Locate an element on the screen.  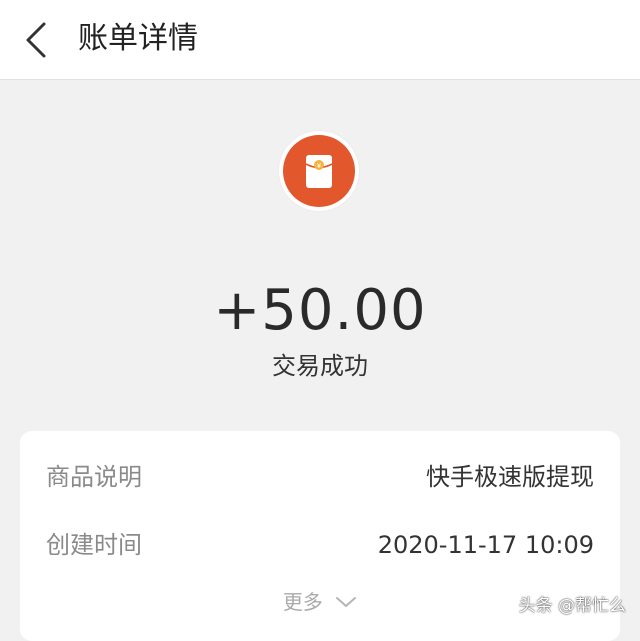
transaction-icon-frame: ¥ is located at coordinates (319, 171).